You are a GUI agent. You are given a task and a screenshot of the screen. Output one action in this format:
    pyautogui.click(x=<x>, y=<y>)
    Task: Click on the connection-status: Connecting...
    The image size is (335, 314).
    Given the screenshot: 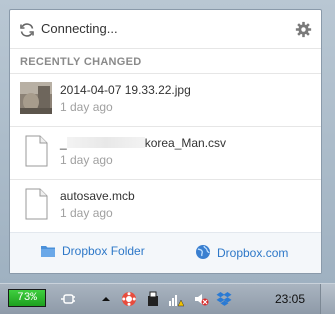 What is the action you would take?
    pyautogui.click(x=79, y=28)
    